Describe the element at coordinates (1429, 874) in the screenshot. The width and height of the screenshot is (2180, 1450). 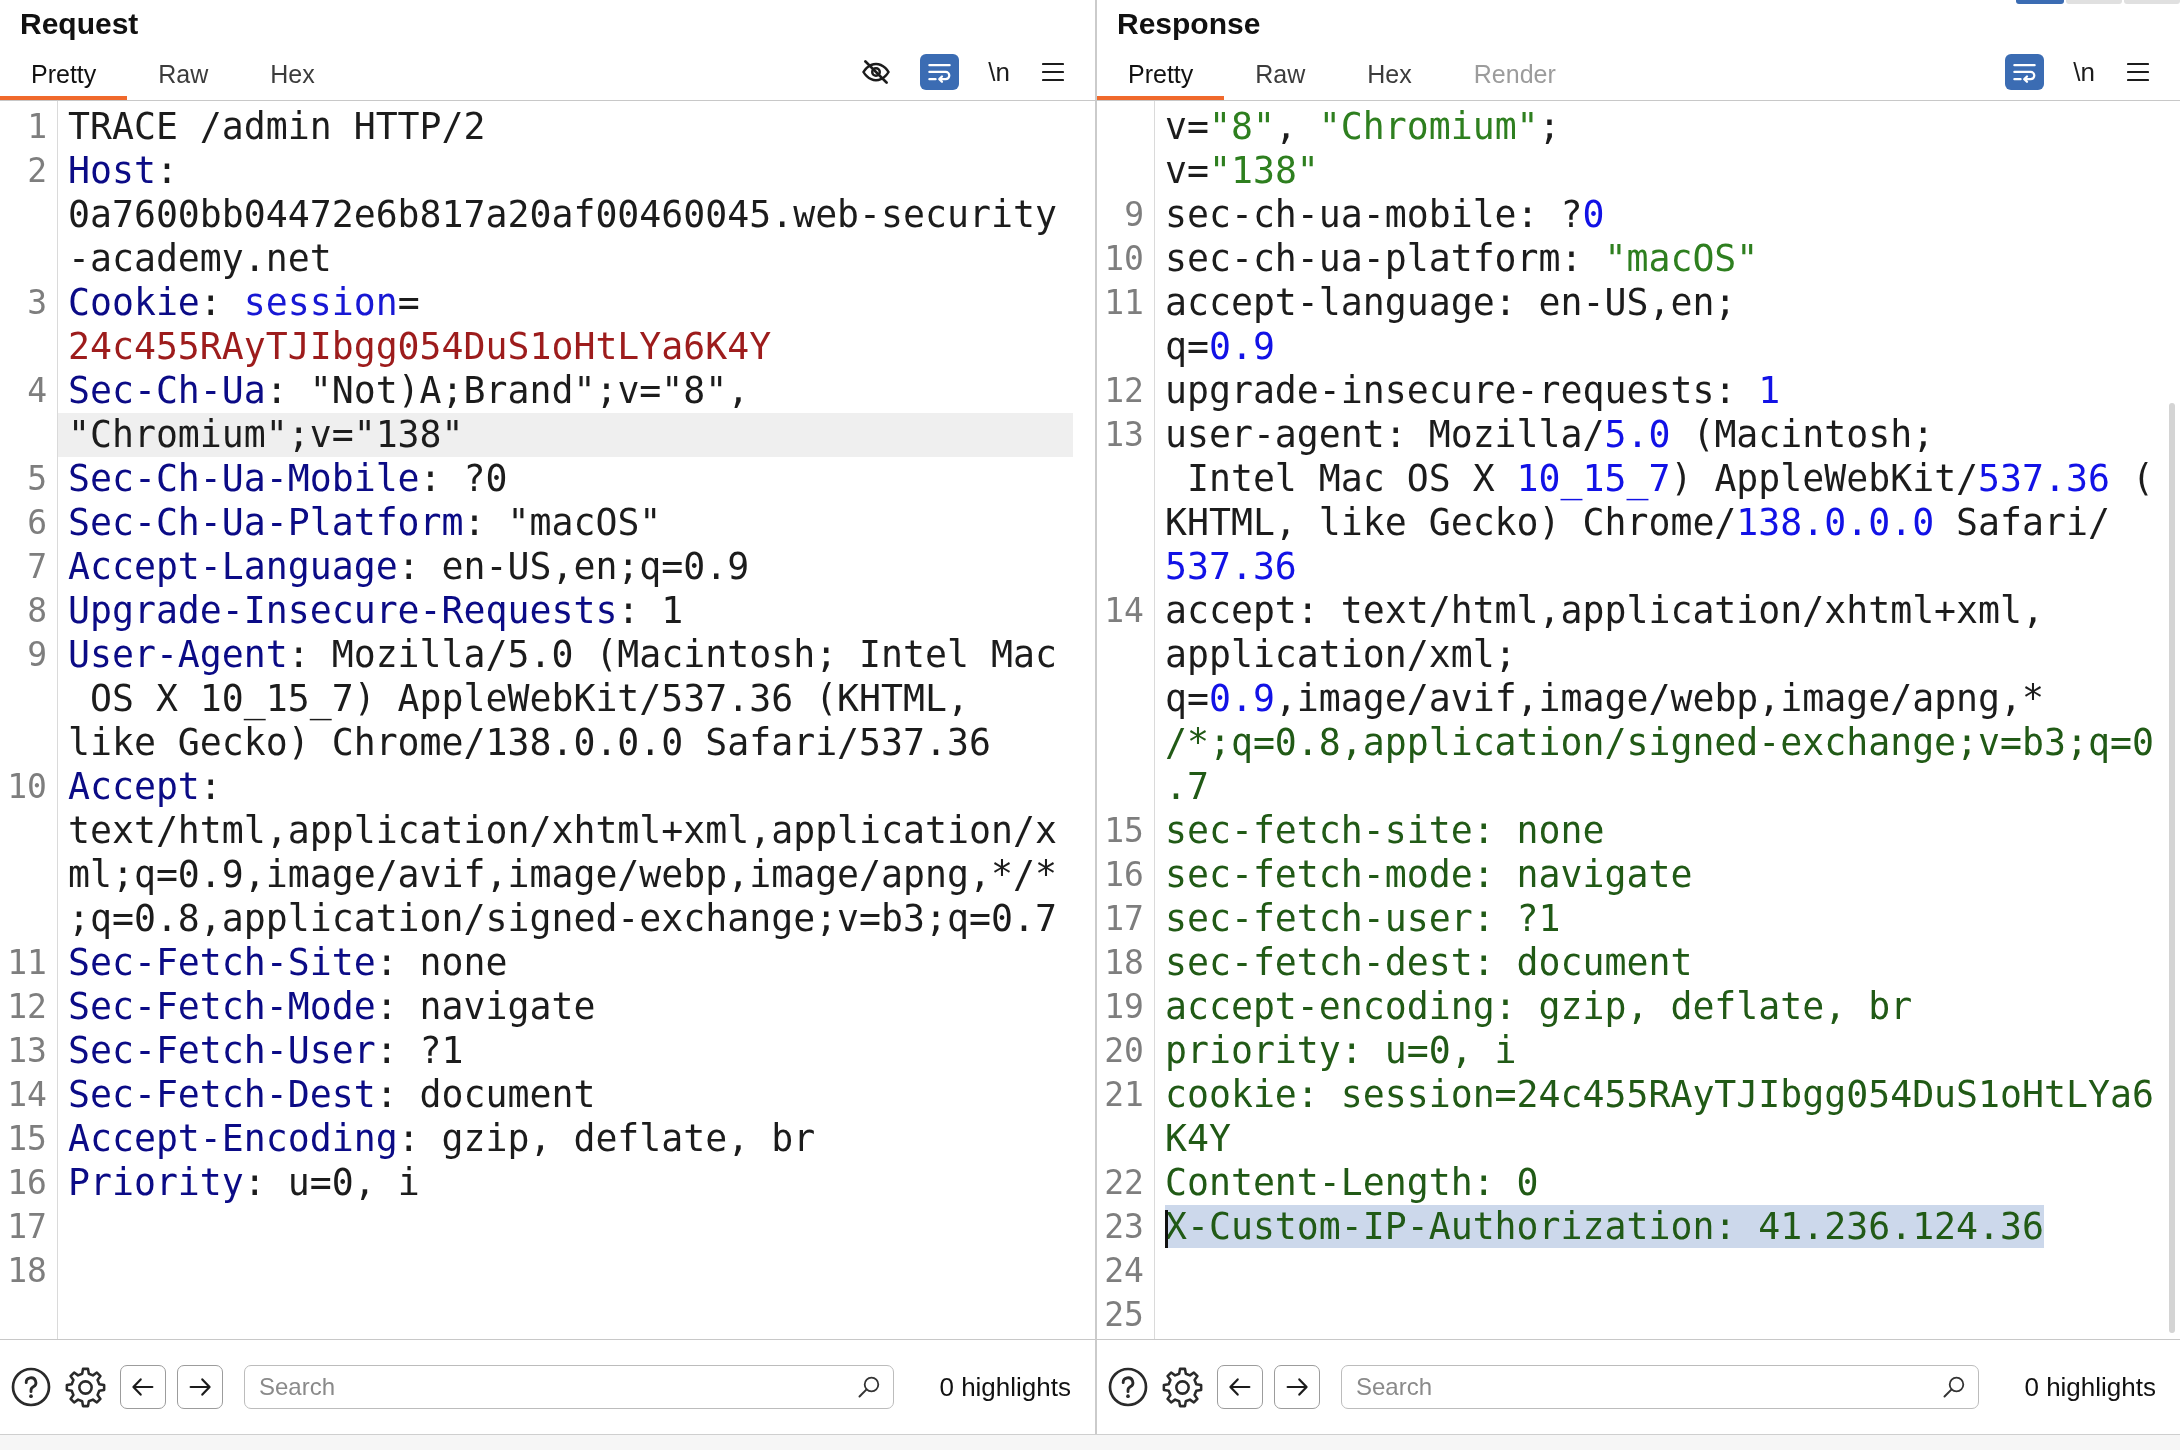
I see `code-line: sec-fetch-mode: navigate` at that location.